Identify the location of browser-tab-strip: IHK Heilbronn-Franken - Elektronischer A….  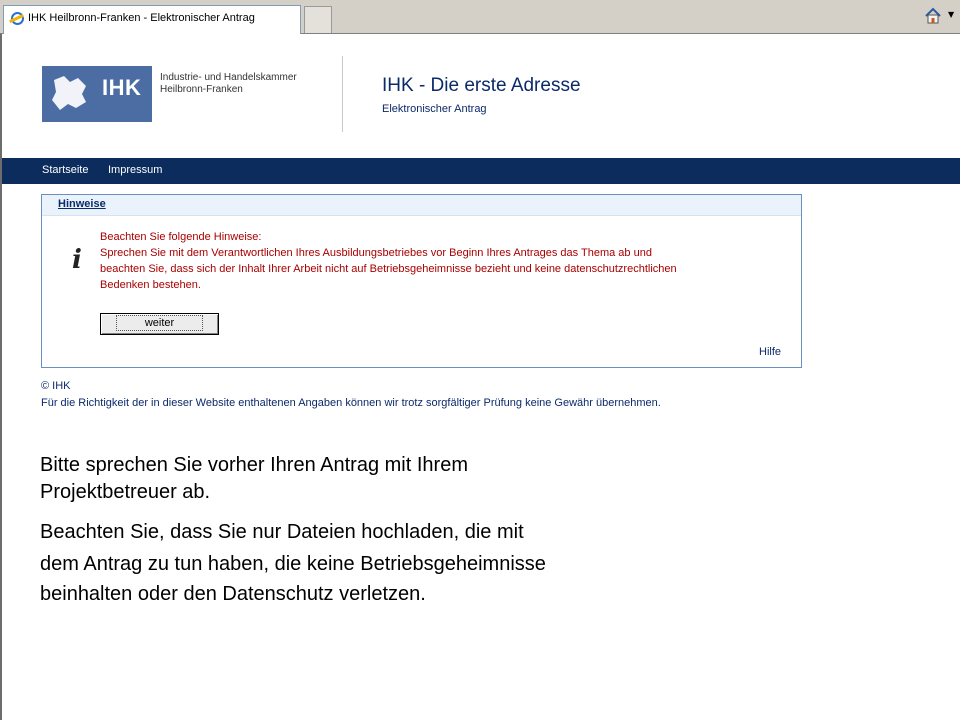
(480, 17).